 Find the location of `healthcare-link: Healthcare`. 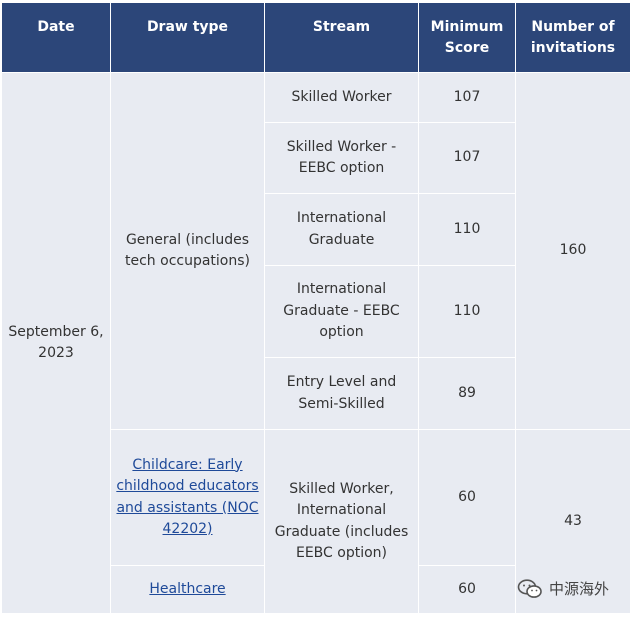

healthcare-link: Healthcare is located at coordinates (187, 589).